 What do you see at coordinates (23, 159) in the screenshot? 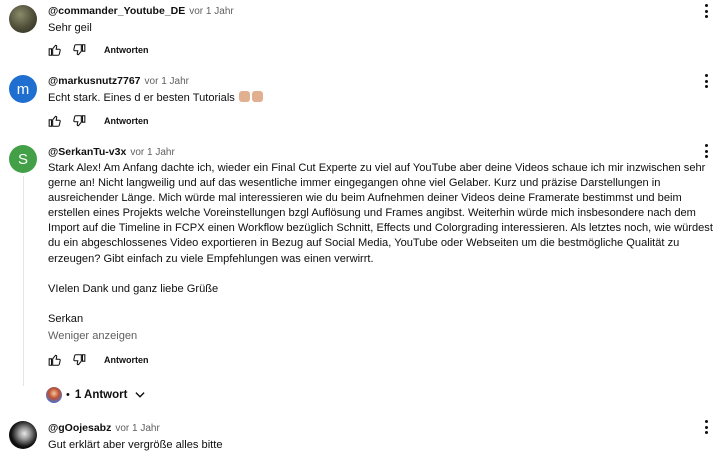
I see `avatar: S` at bounding box center [23, 159].